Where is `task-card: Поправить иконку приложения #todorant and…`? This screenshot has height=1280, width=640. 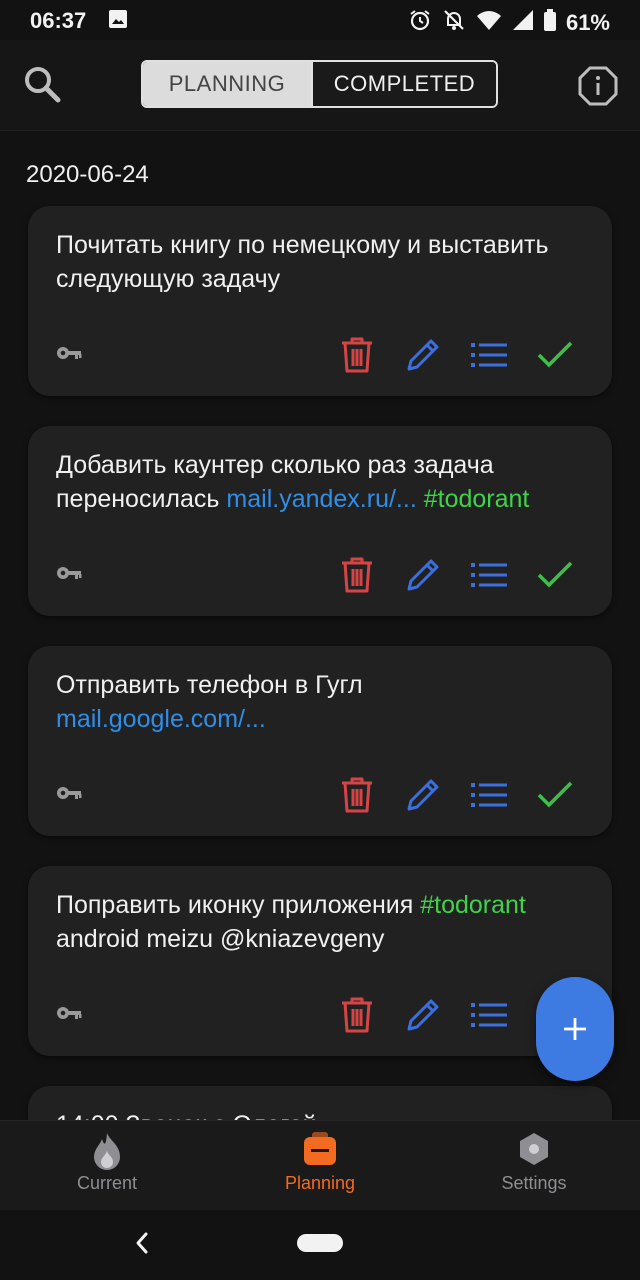
task-card: Поправить иконку приложения #todorant and… is located at coordinates (320, 961).